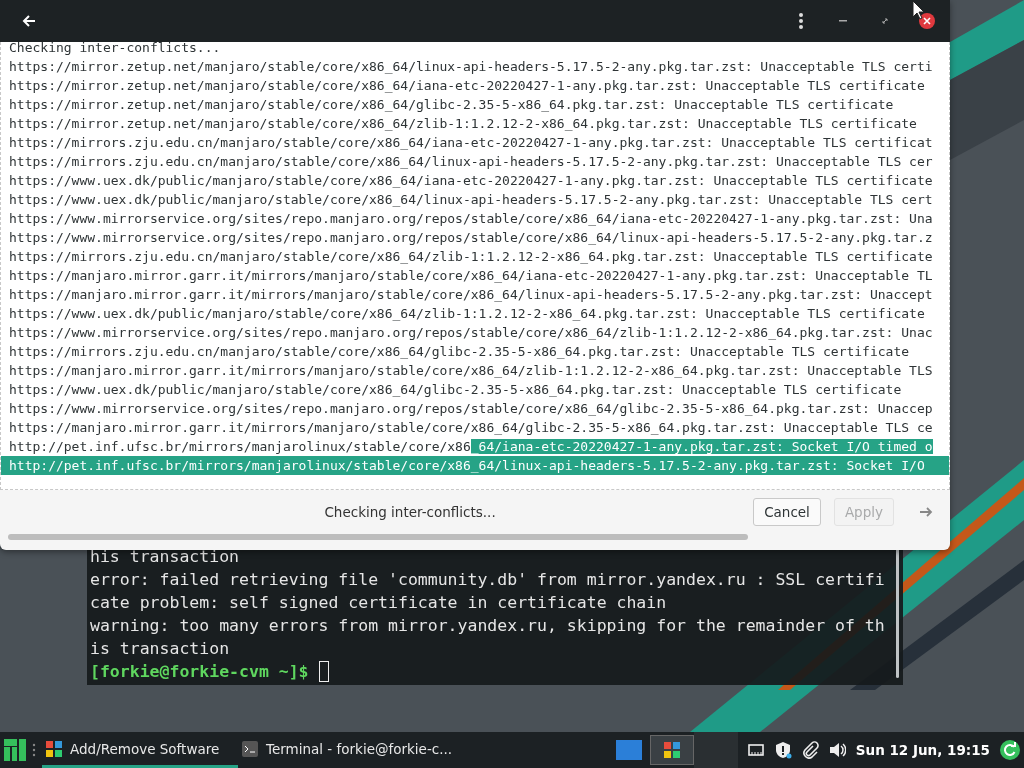  What do you see at coordinates (250, 748) in the screenshot?
I see `terminal-icon` at bounding box center [250, 748].